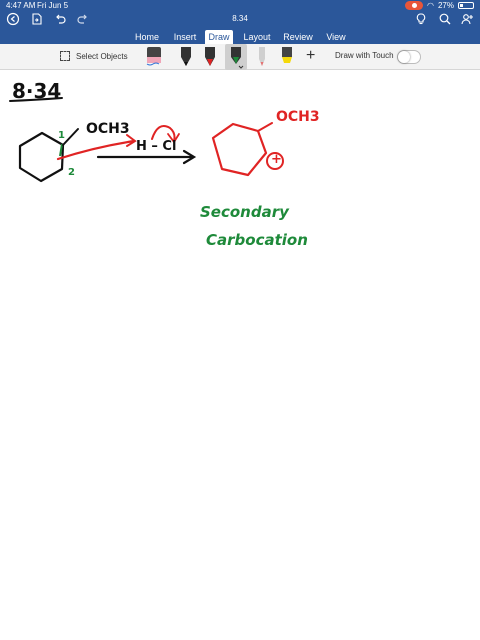  What do you see at coordinates (298, 37) in the screenshot?
I see `tab-review: Review` at bounding box center [298, 37].